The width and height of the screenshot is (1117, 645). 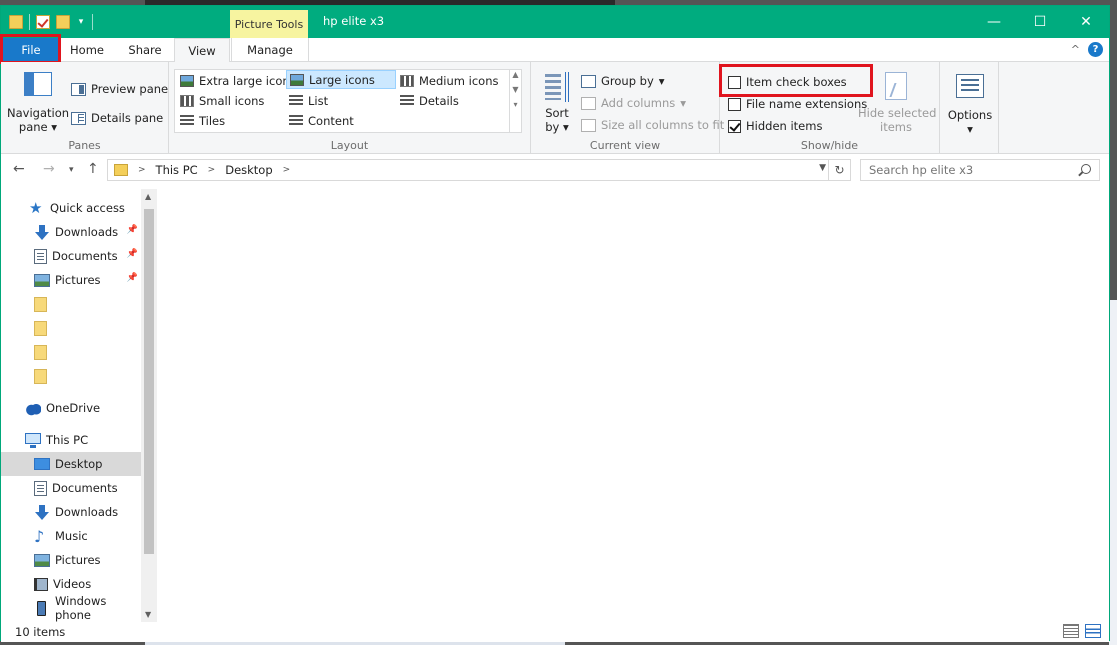 I want to click on nav-scrollbar-thumb, so click(x=149, y=381).